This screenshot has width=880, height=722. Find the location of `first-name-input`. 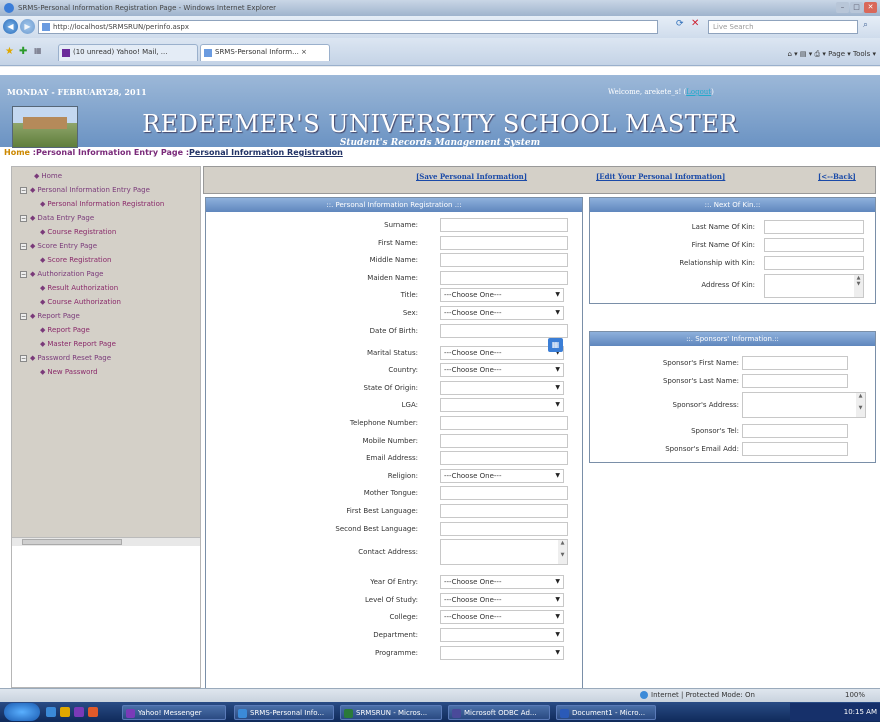

first-name-input is located at coordinates (504, 242).